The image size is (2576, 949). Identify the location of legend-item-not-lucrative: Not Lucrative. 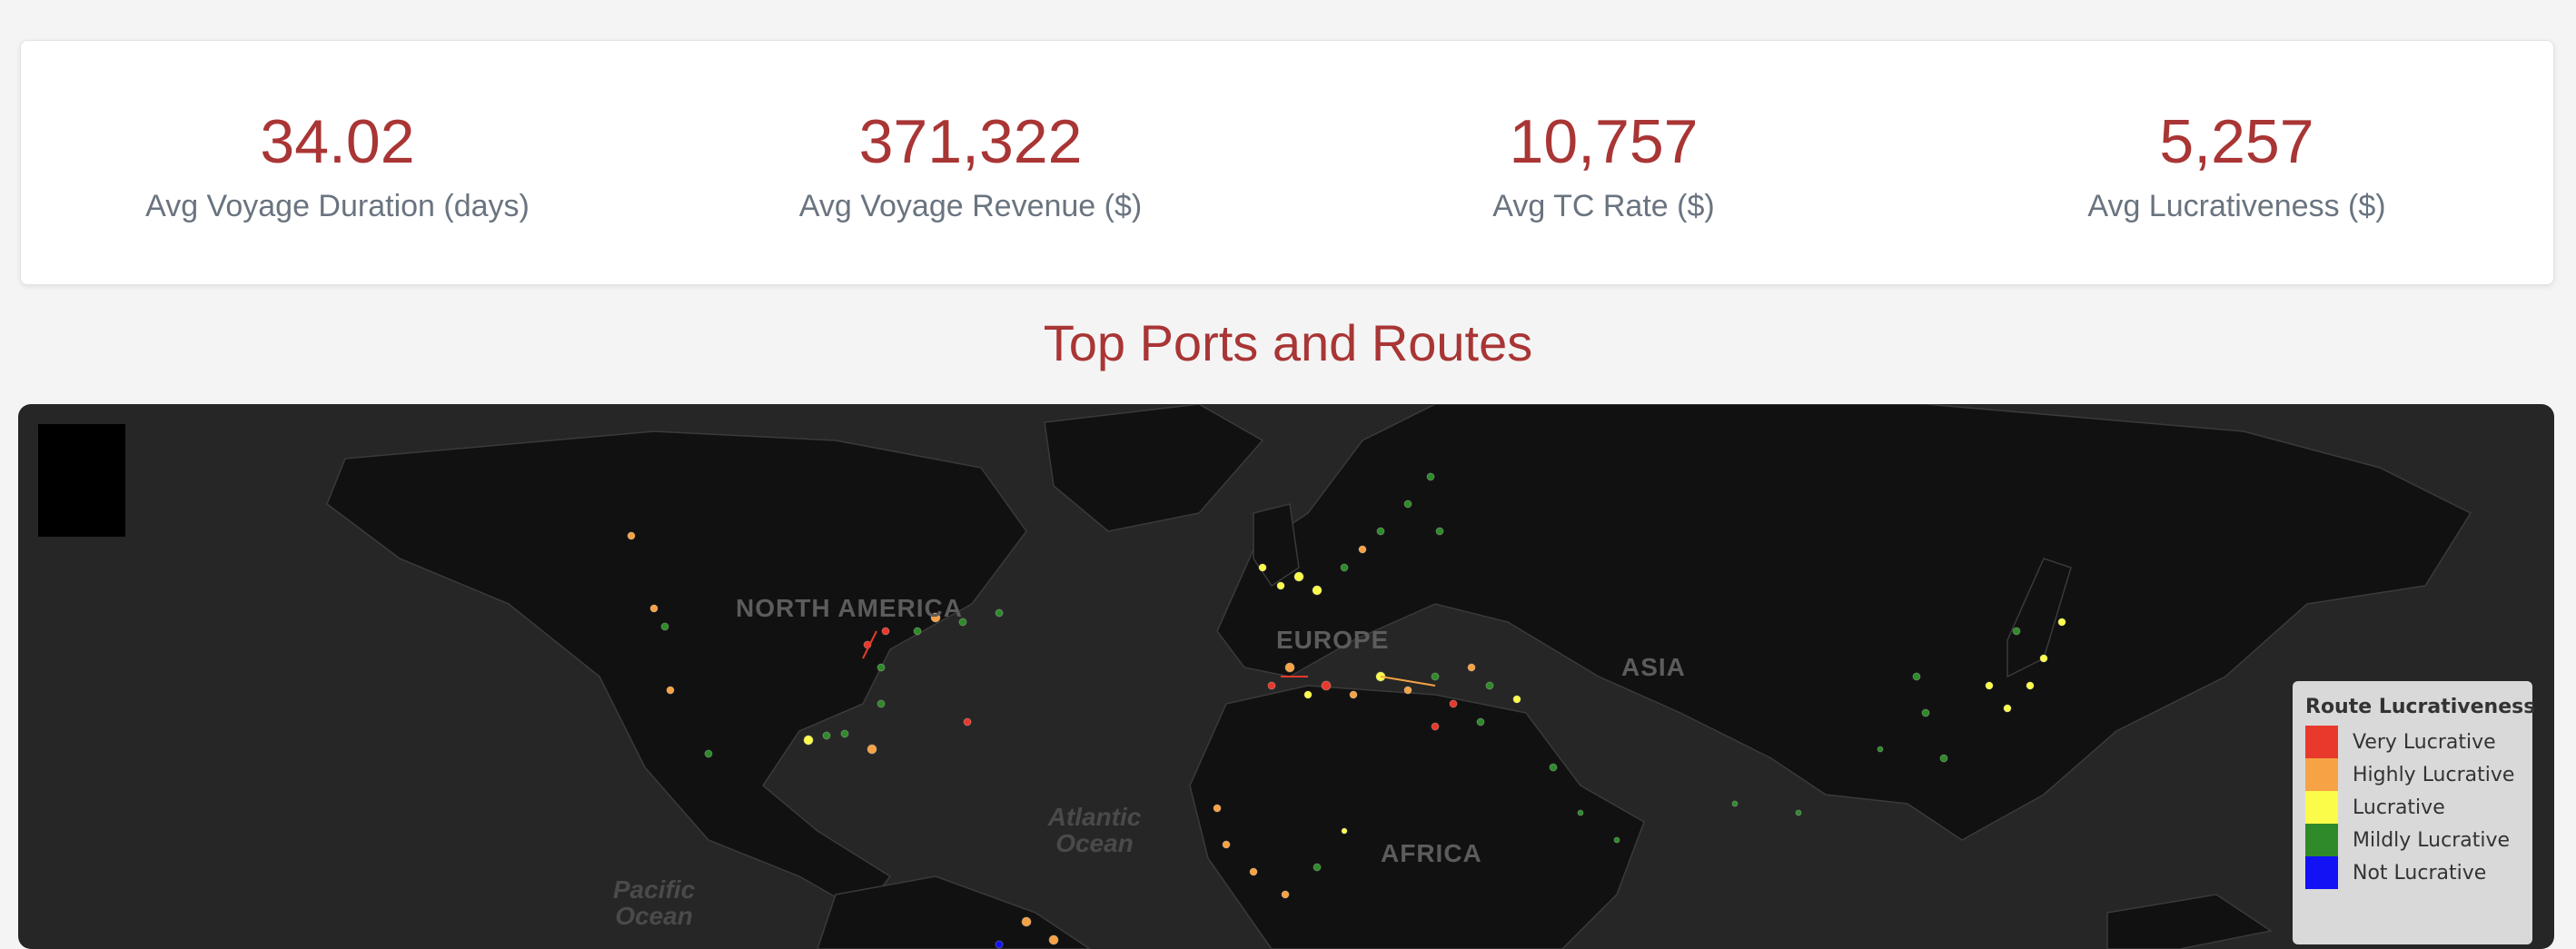
(2412, 872).